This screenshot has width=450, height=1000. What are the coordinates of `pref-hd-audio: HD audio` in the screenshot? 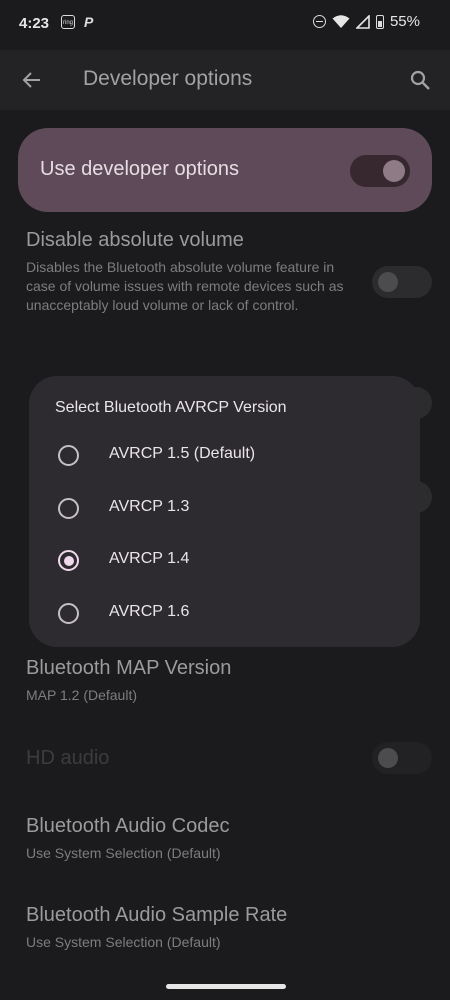 It's located at (67, 758).